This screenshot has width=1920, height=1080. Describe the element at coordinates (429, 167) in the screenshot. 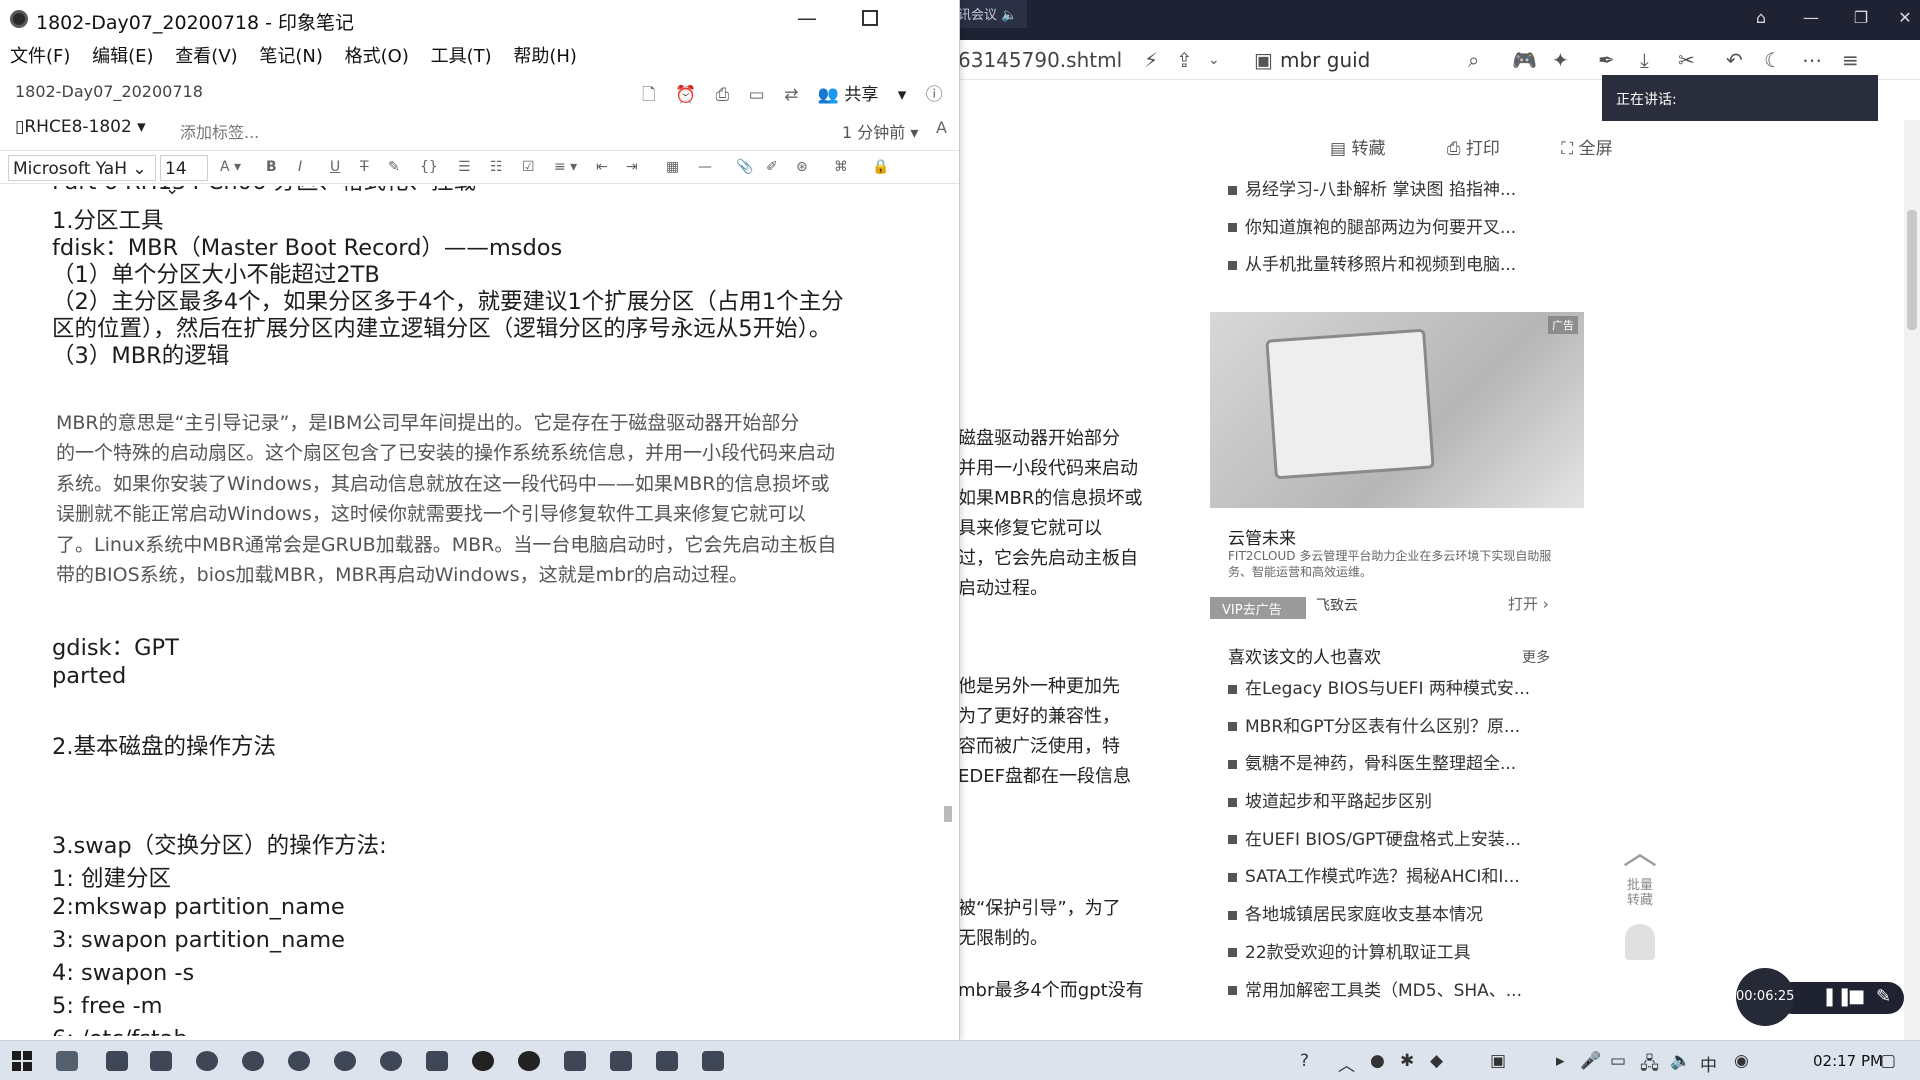

I see `code-icon: {}` at that location.